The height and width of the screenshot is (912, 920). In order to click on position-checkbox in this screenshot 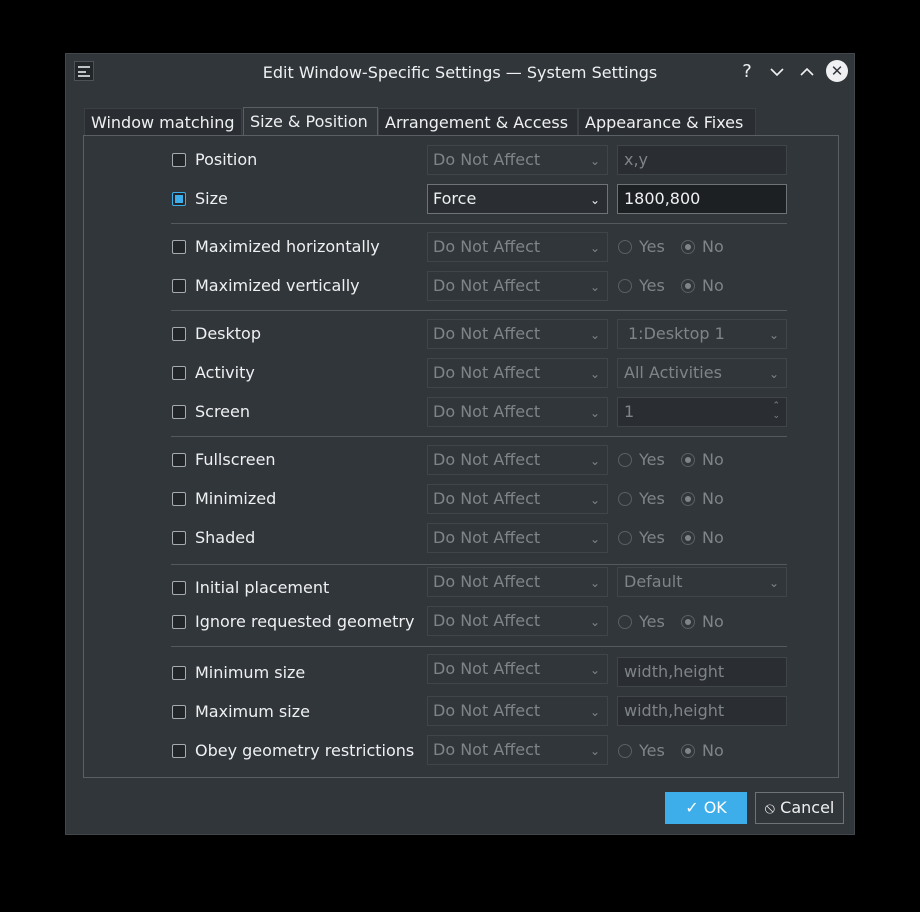, I will do `click(179, 160)`.